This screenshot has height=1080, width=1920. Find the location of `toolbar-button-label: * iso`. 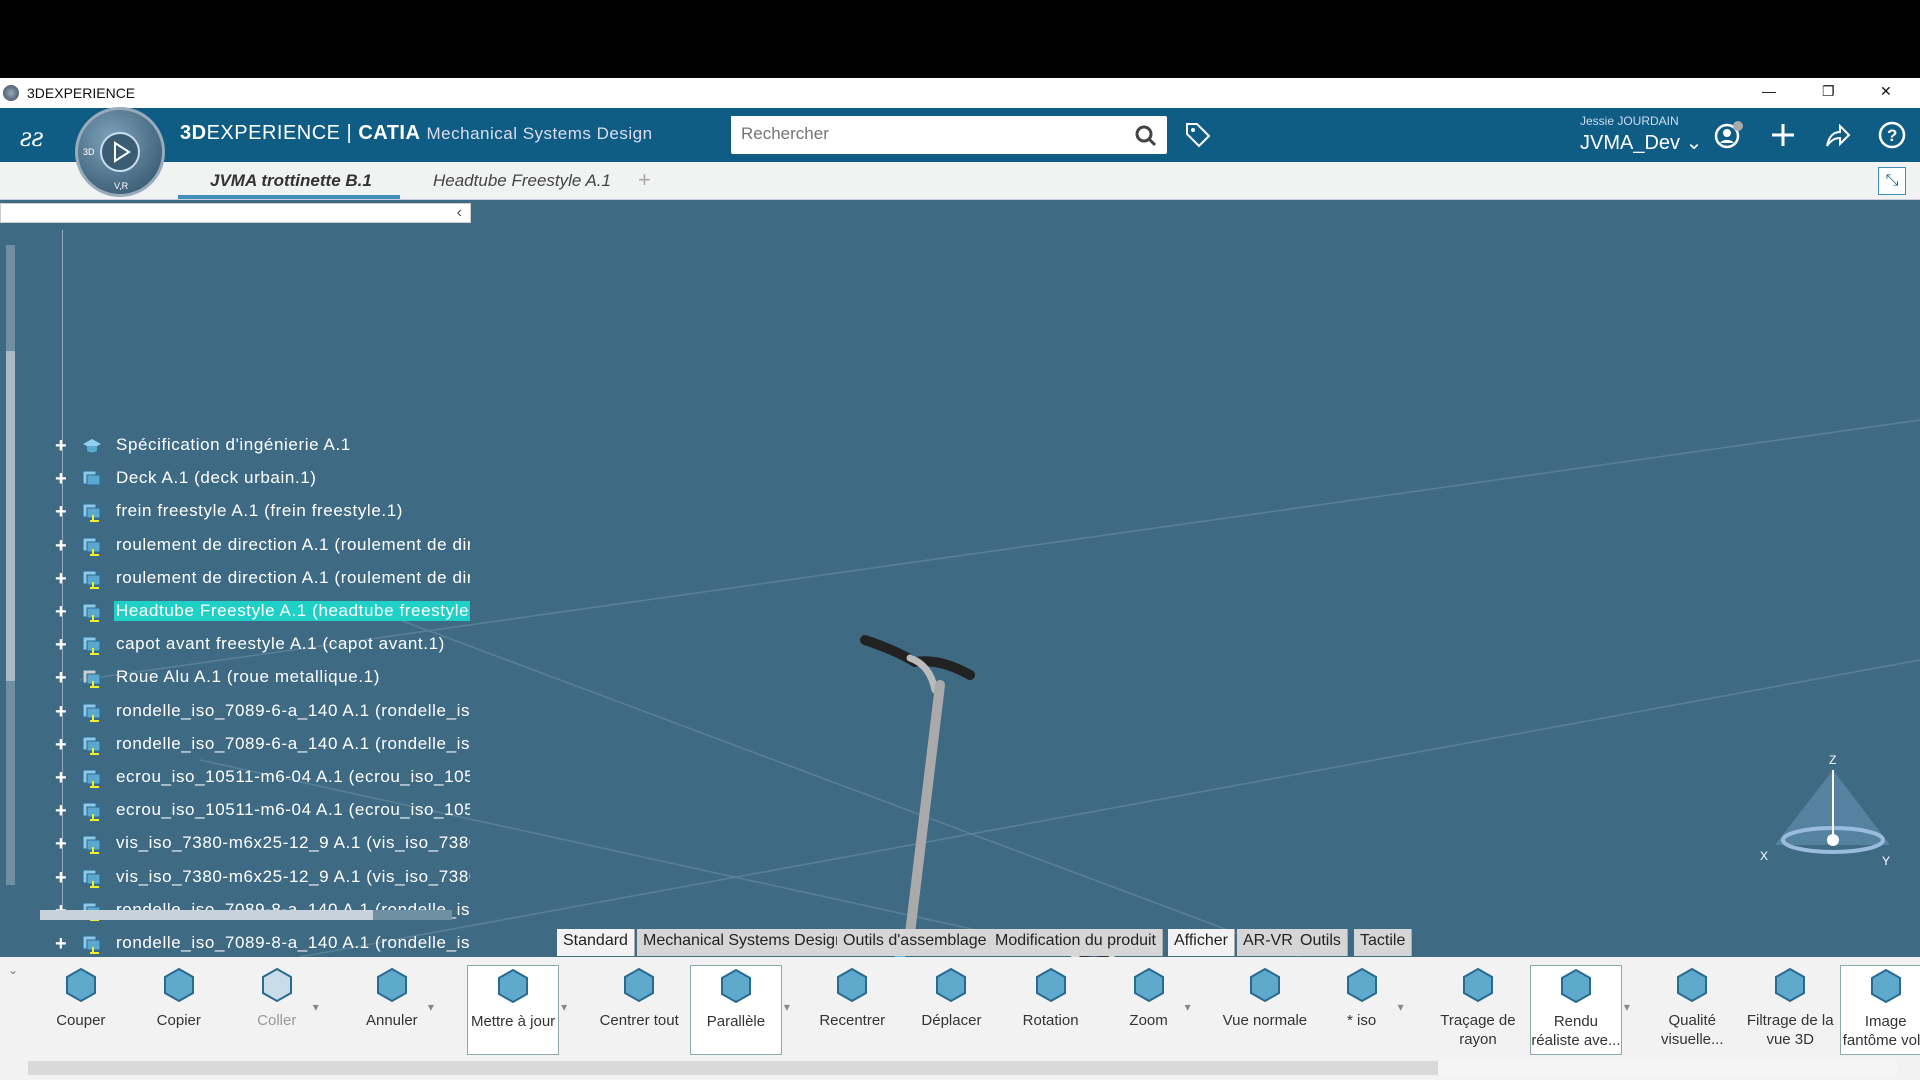

toolbar-button-label: * iso is located at coordinates (1362, 1020).